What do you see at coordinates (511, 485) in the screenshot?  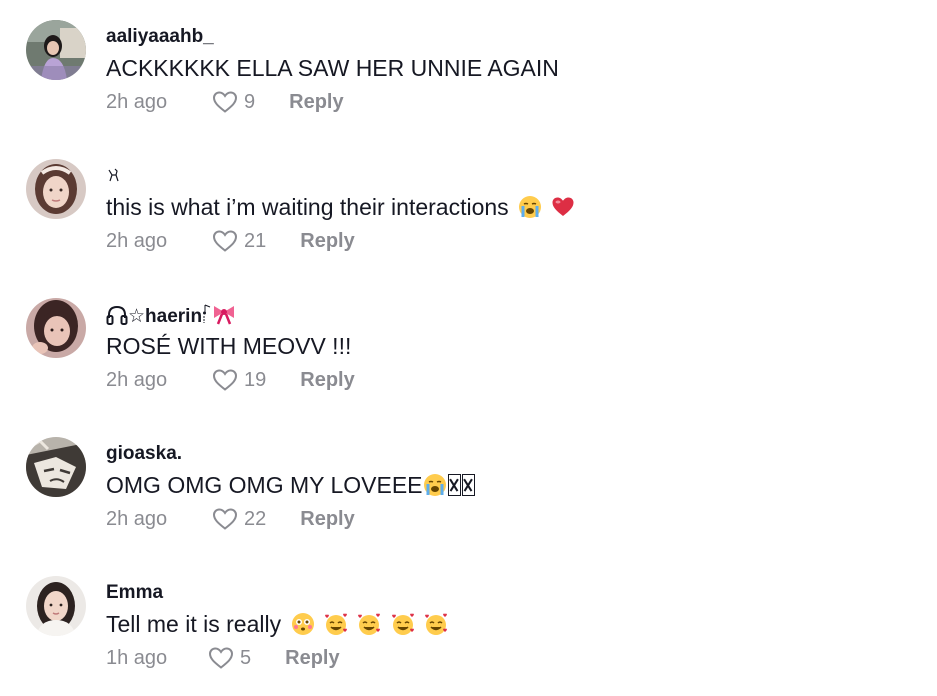 I see `comment-text: OMG OMG OMG MY LOVEEE` at bounding box center [511, 485].